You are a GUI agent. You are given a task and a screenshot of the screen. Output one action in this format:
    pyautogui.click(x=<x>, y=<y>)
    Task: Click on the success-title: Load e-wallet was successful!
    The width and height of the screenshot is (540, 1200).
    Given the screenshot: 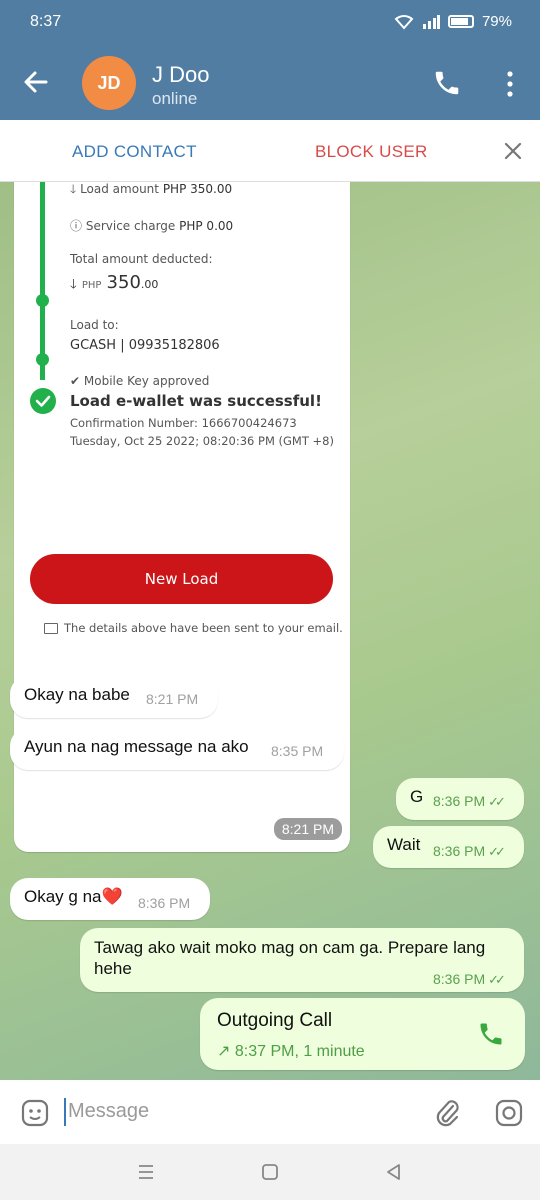 What is the action you would take?
    pyautogui.click(x=196, y=401)
    